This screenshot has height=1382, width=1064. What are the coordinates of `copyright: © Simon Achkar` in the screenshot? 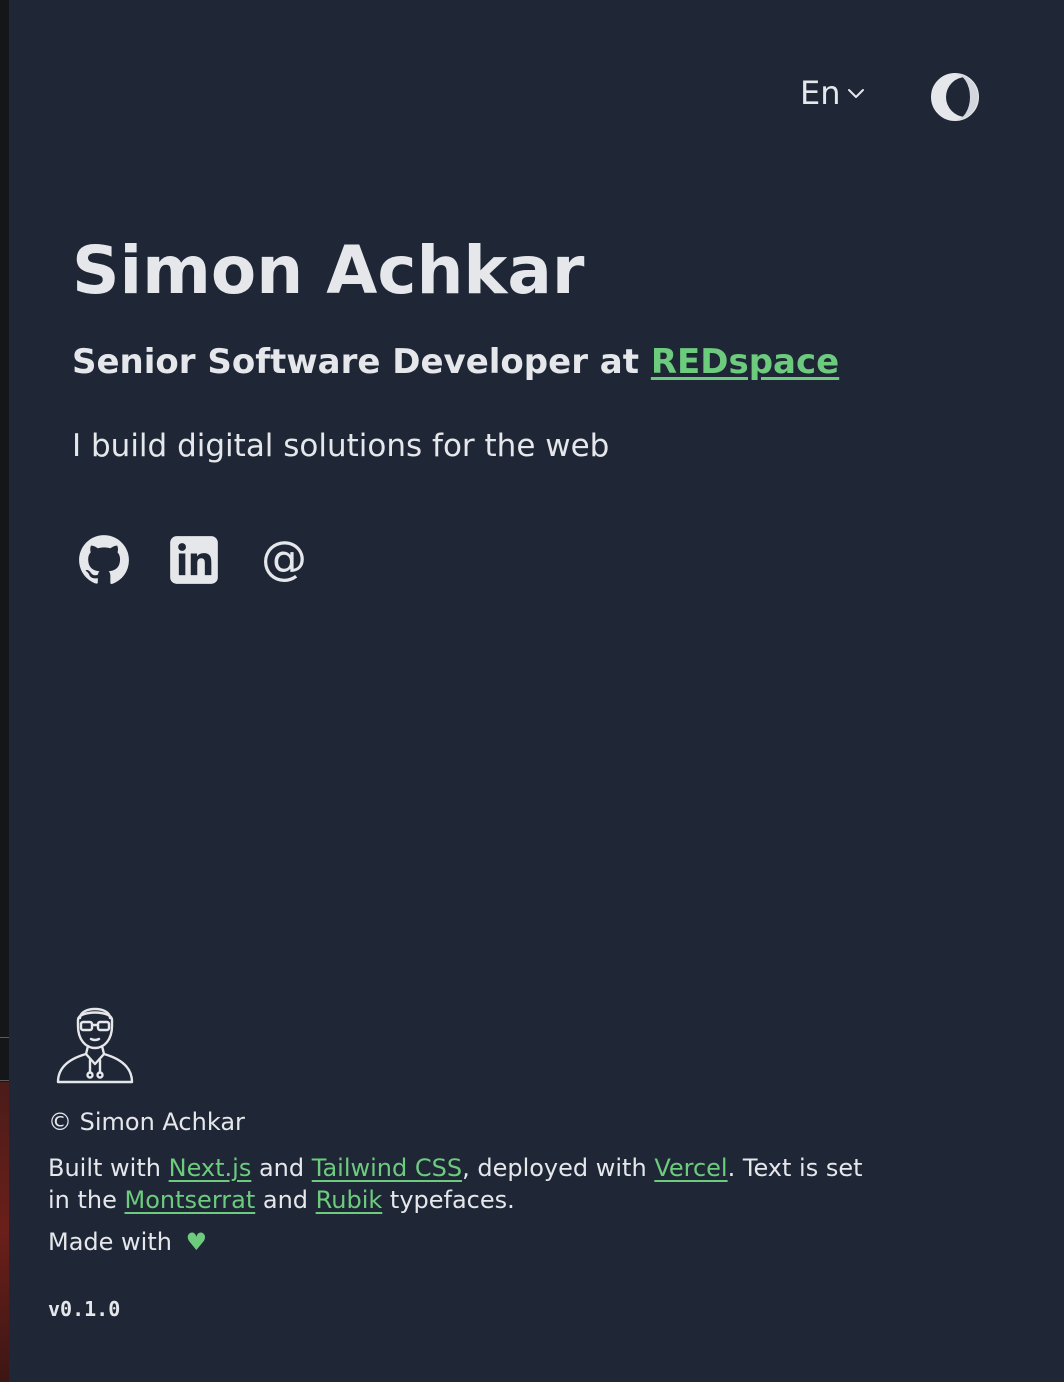 It's located at (146, 1122).